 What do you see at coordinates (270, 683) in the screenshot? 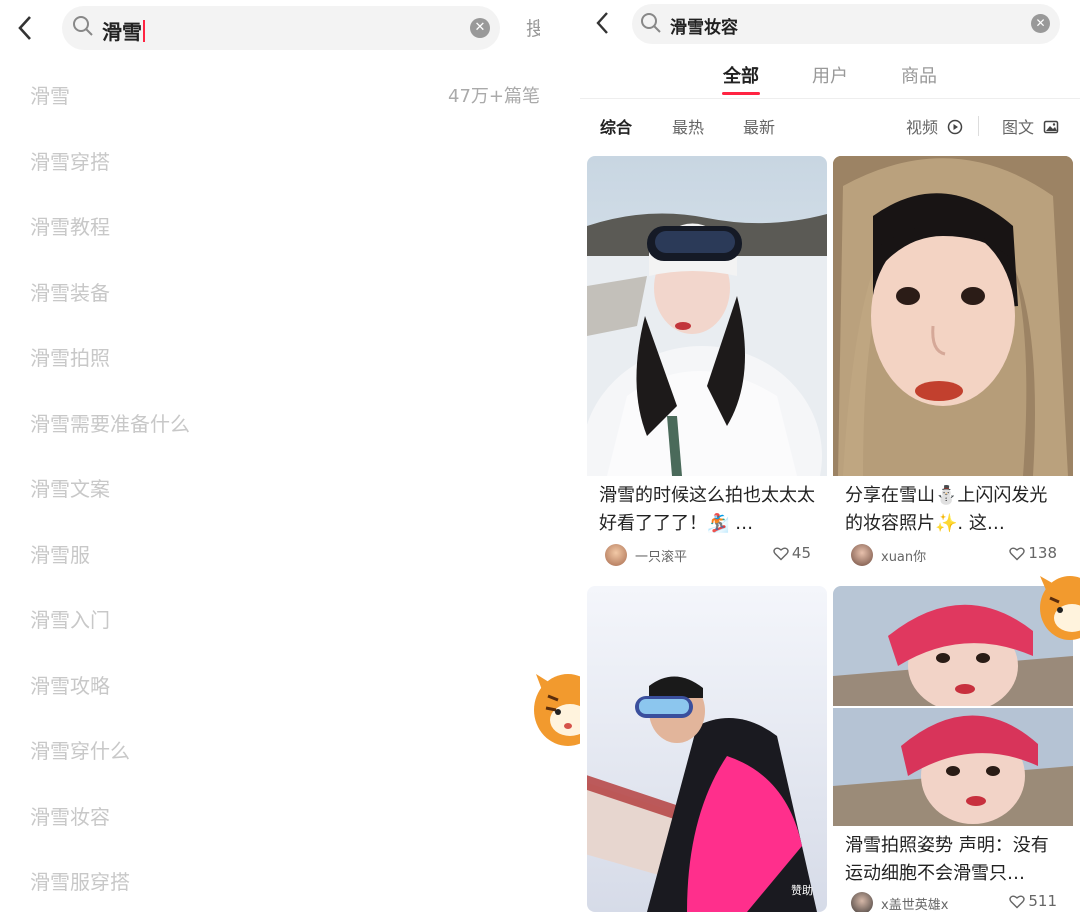
I see `suggestion-item: 滑雪攻略` at bounding box center [270, 683].